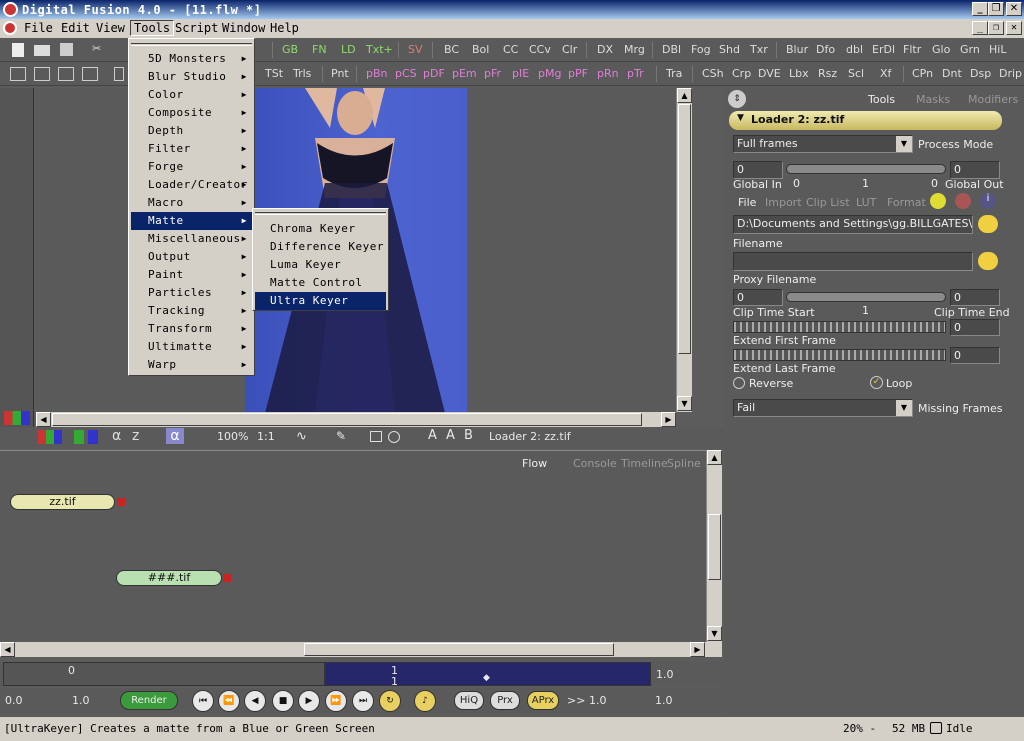  What do you see at coordinates (865, 120) in the screenshot?
I see `tool-header: ▼ Loader 2: zz.tif` at bounding box center [865, 120].